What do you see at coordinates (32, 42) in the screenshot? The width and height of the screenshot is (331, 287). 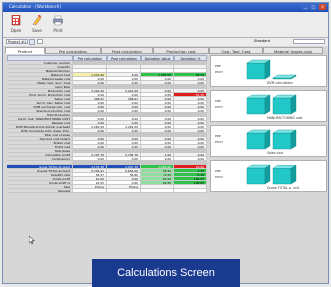 I see `project-lookup-button` at bounding box center [32, 42].